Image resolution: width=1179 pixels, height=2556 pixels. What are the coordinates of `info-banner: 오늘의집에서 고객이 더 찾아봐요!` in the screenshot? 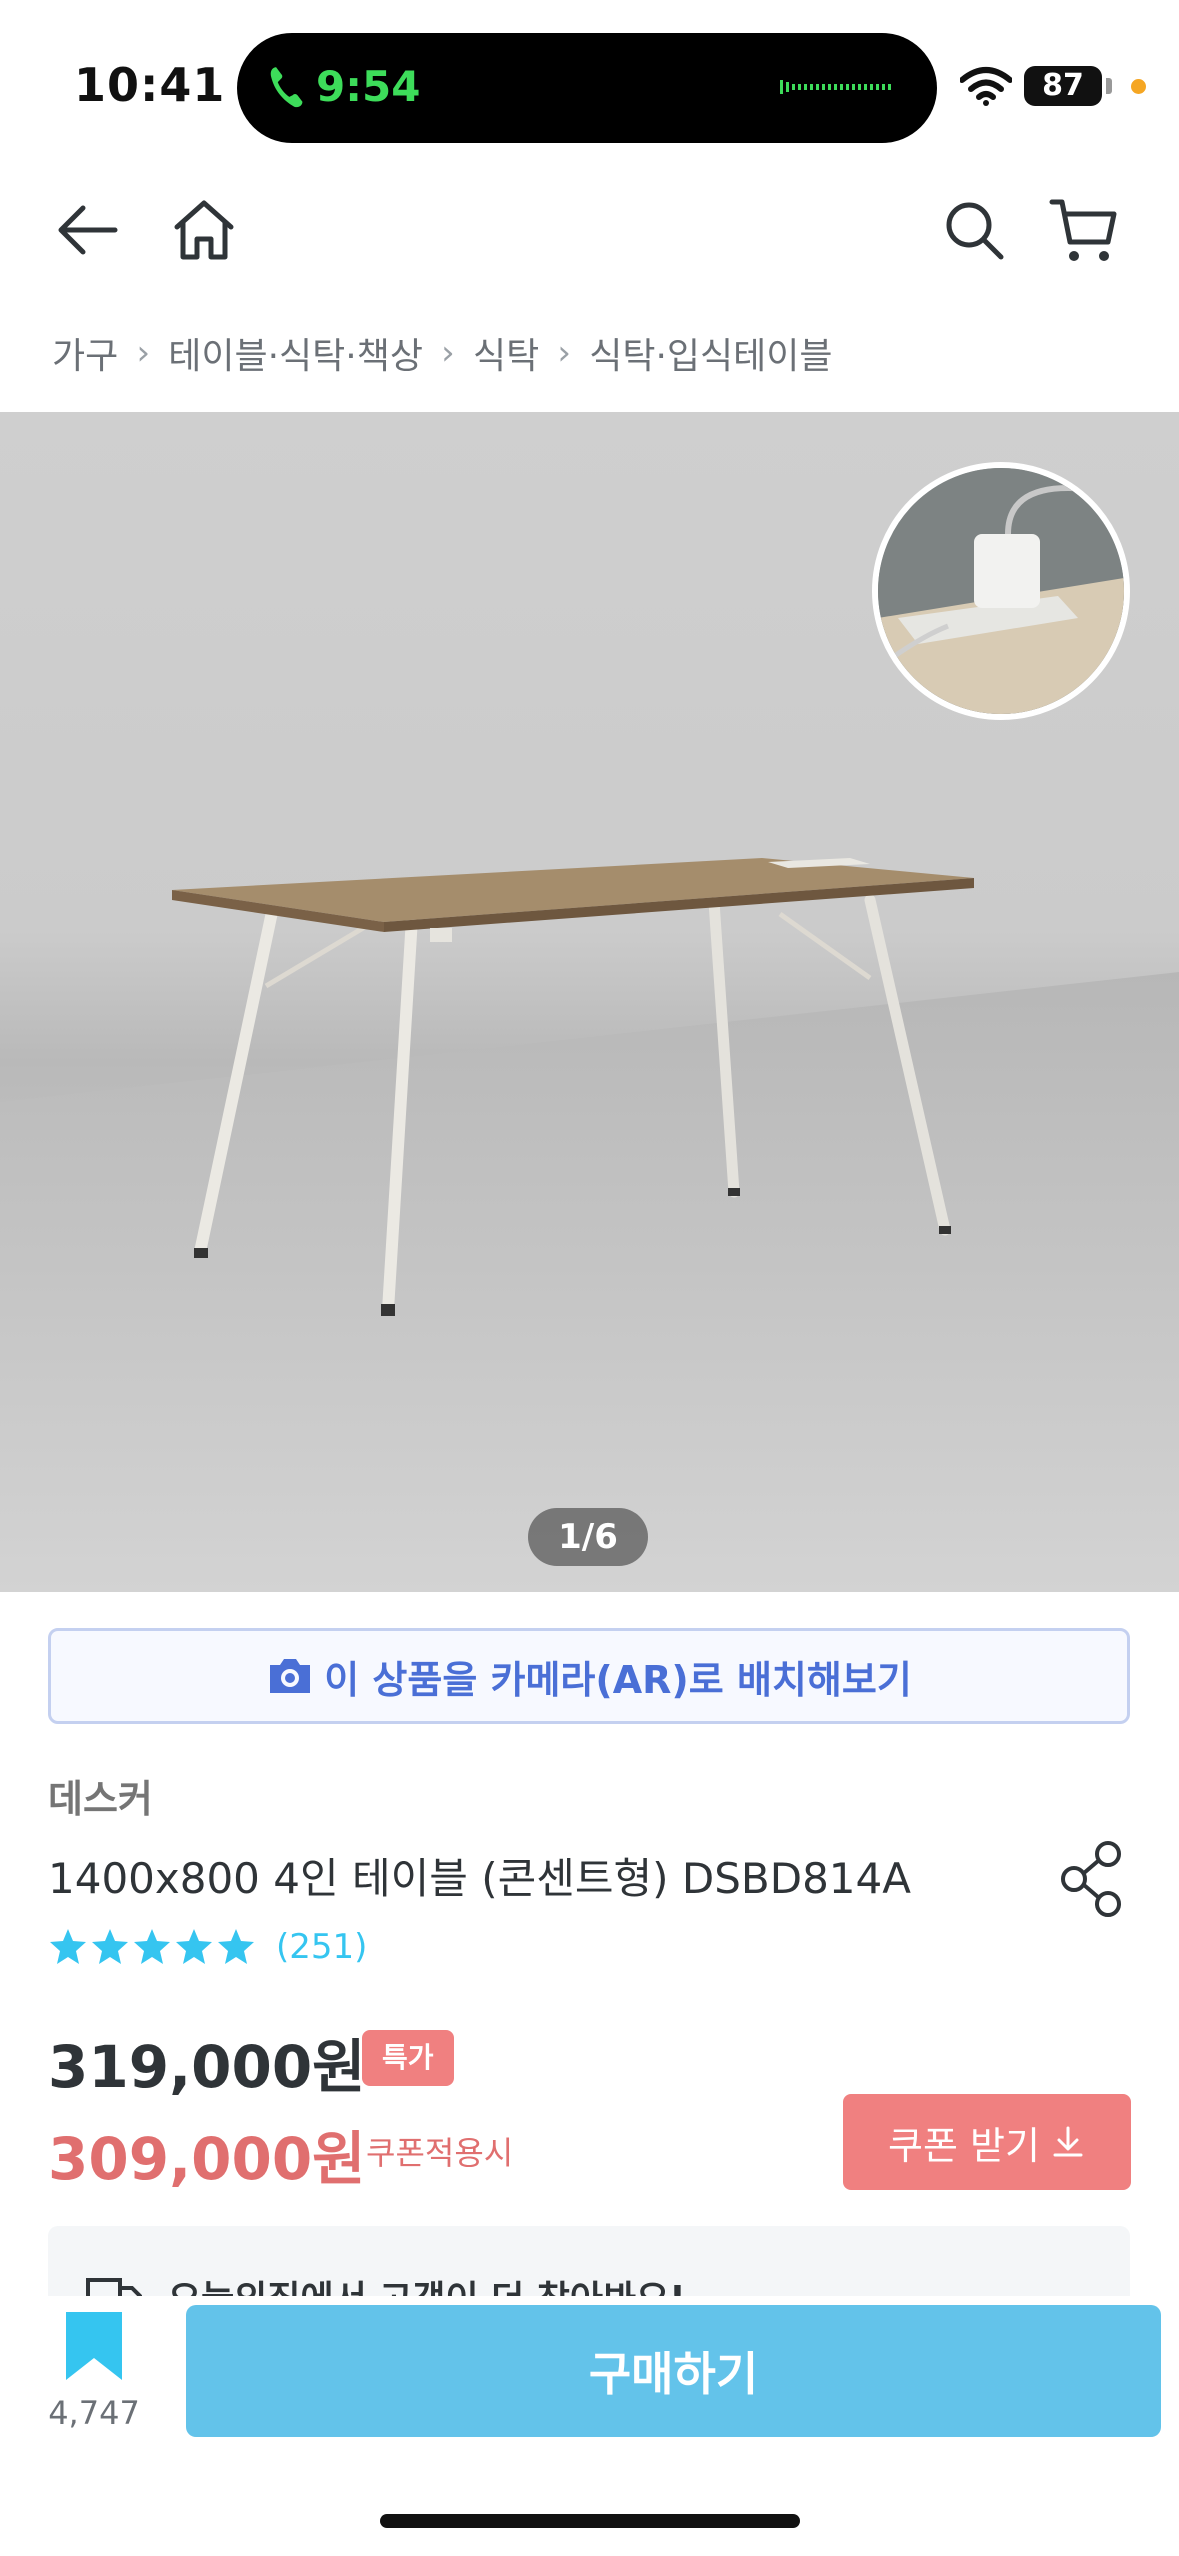 It's located at (589, 2261).